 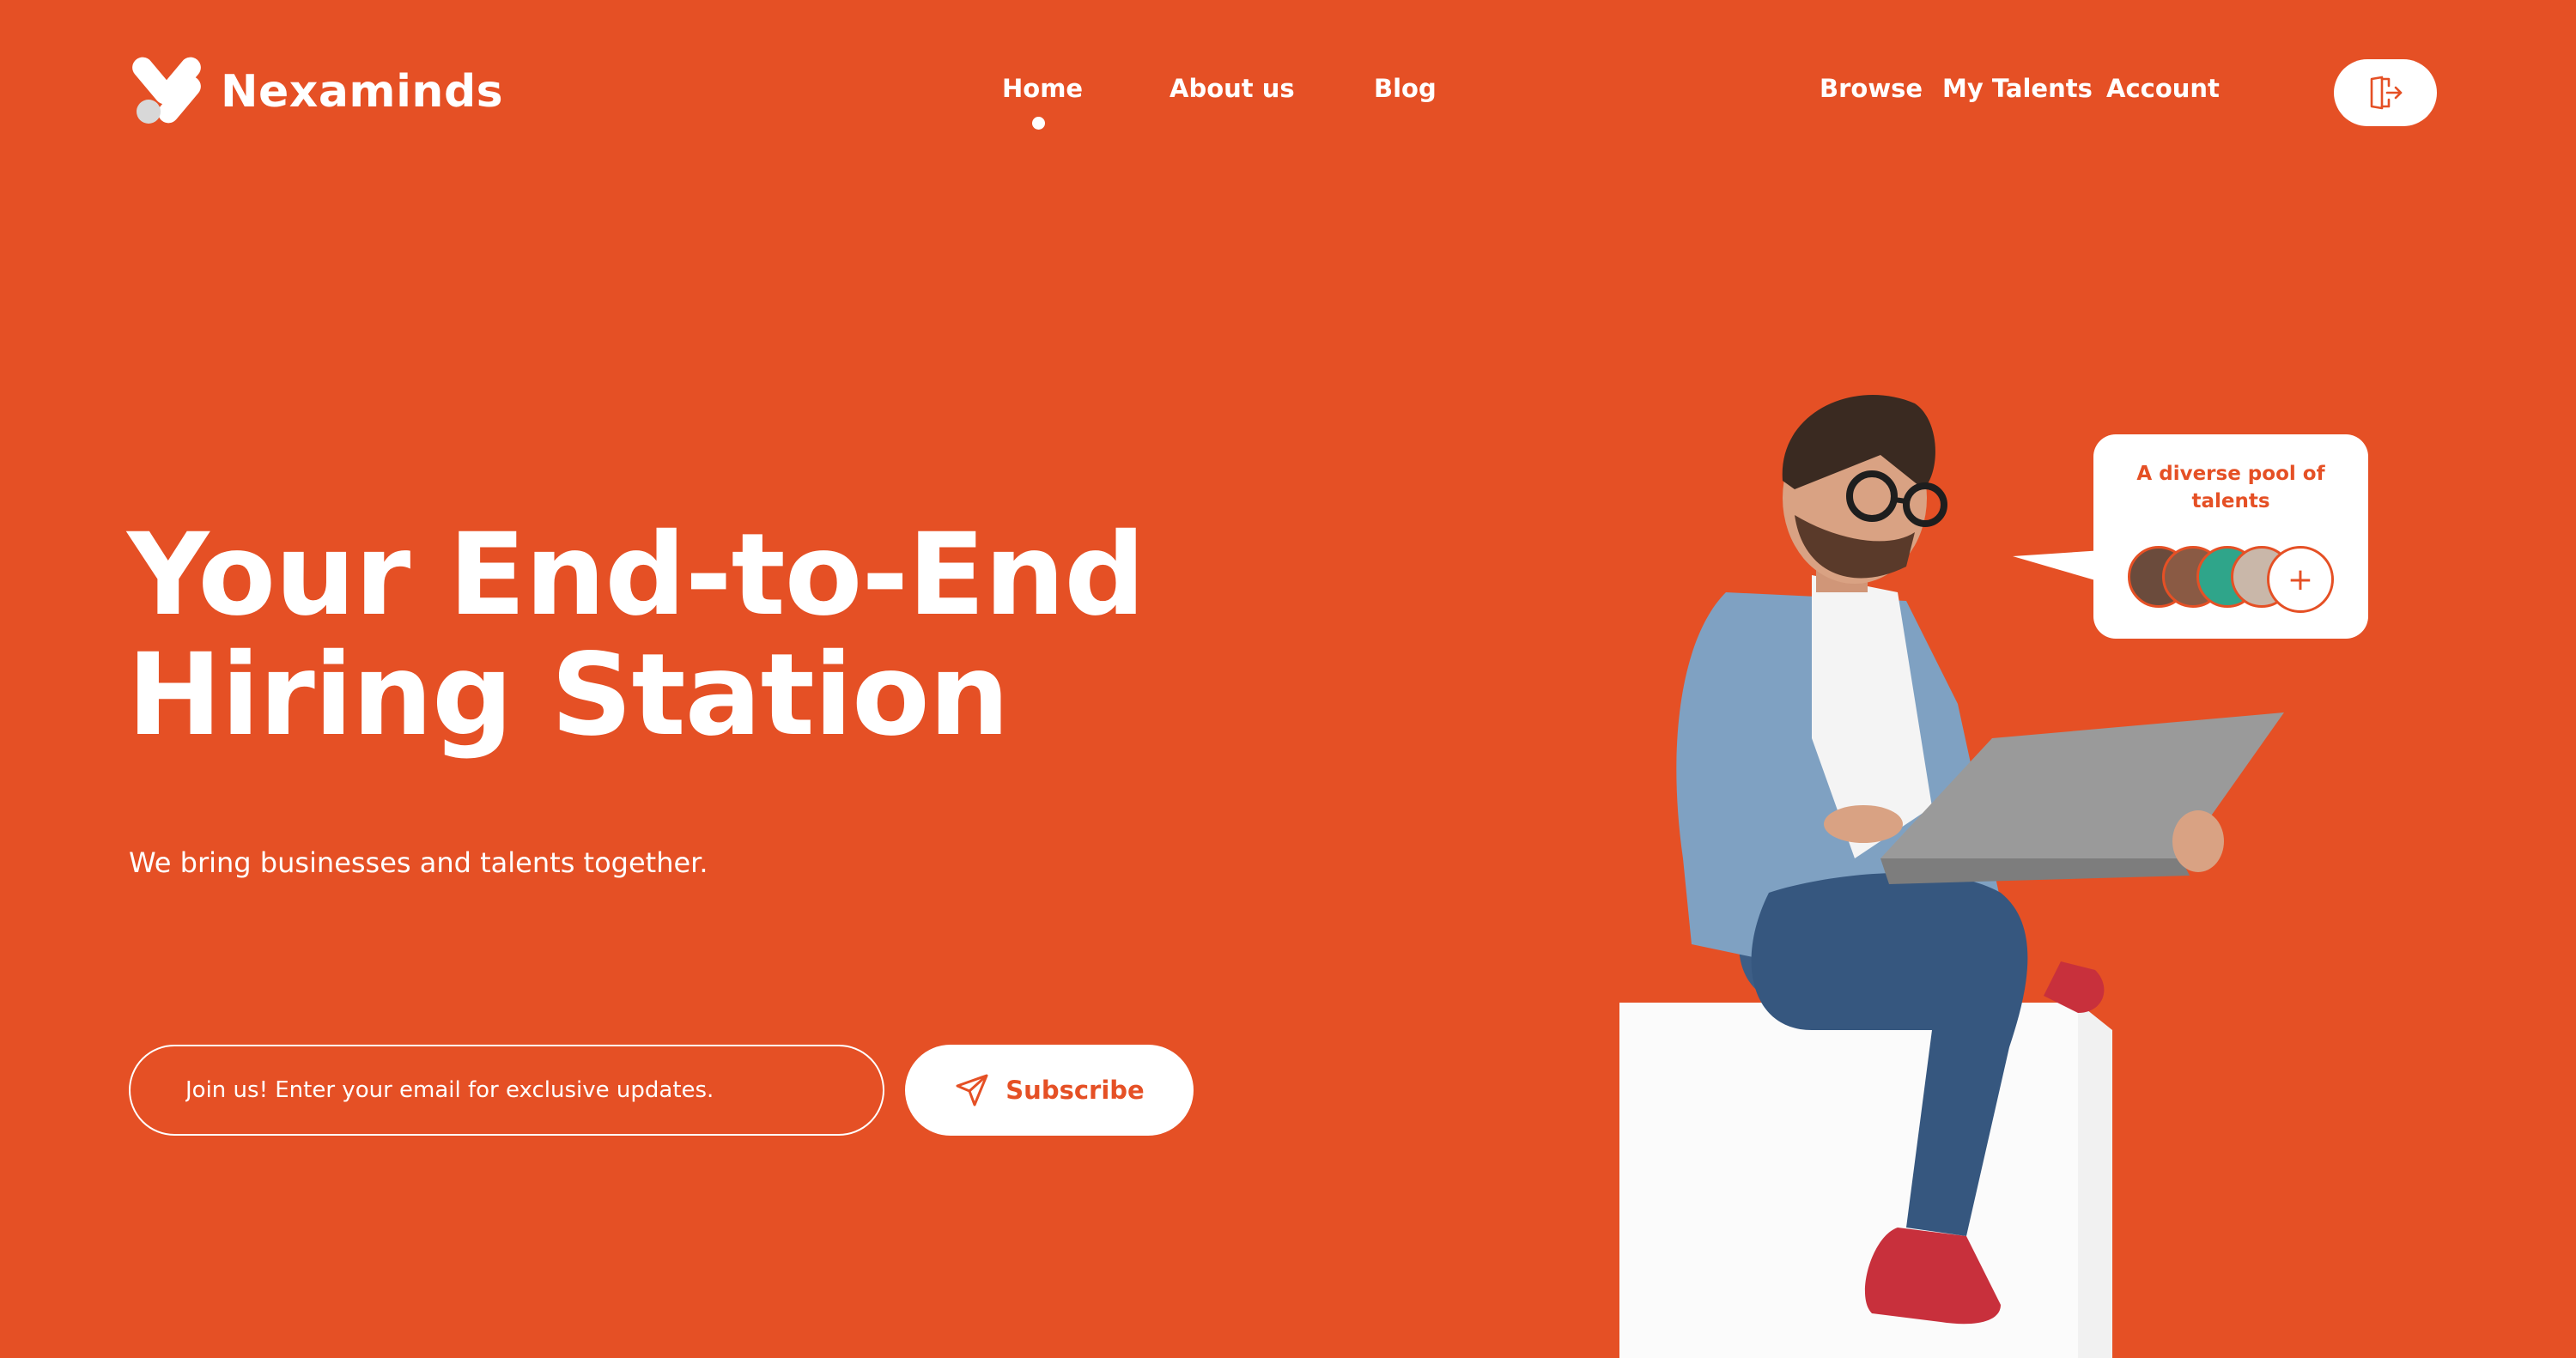 I want to click on hero-title-line2: Hiring Station, so click(x=568, y=695).